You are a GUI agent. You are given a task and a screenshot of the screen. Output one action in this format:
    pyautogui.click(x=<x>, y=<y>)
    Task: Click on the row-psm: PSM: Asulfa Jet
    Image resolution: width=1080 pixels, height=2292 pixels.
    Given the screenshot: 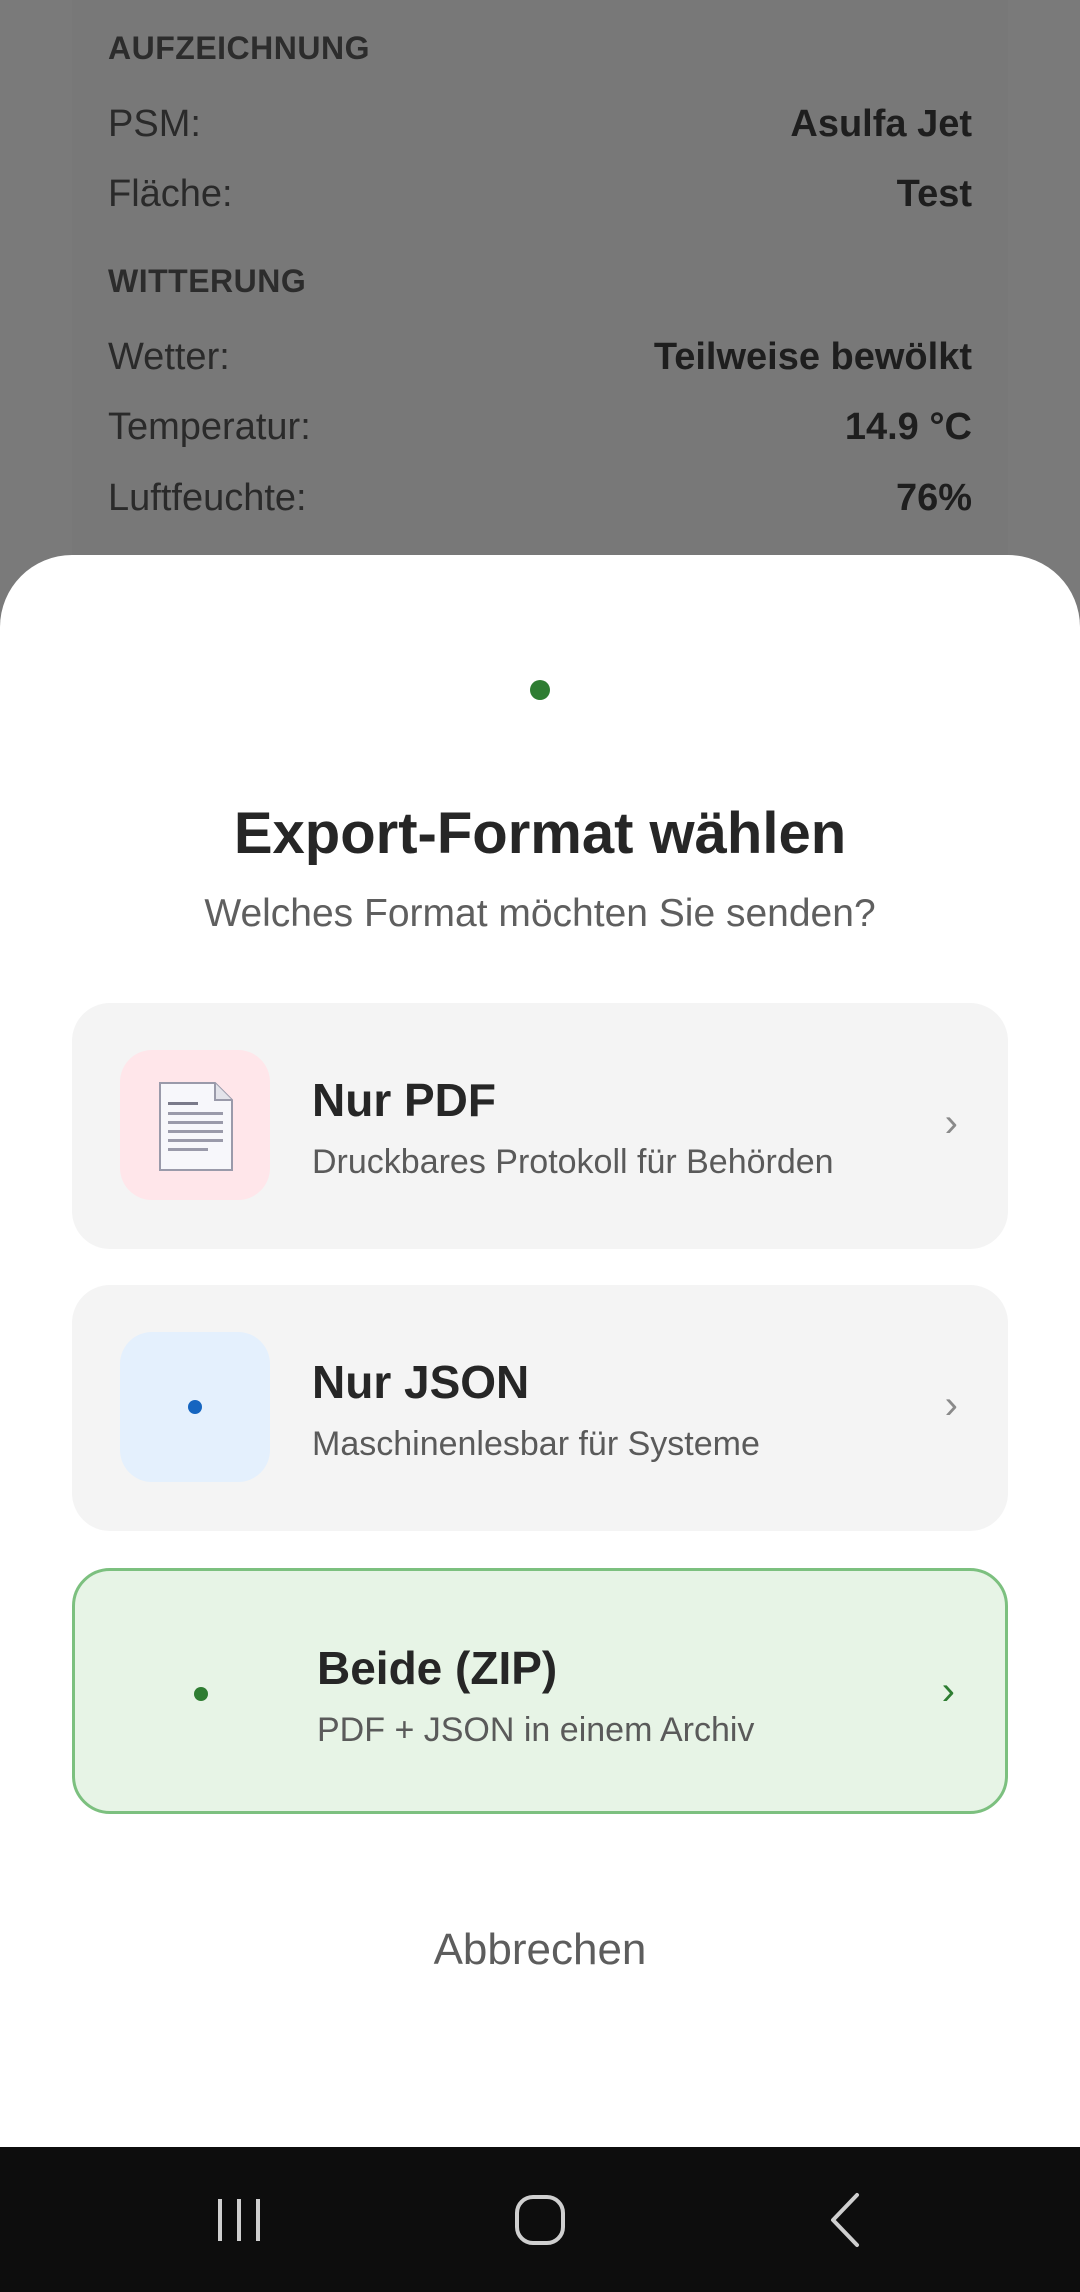 What is the action you would take?
    pyautogui.click(x=540, y=128)
    